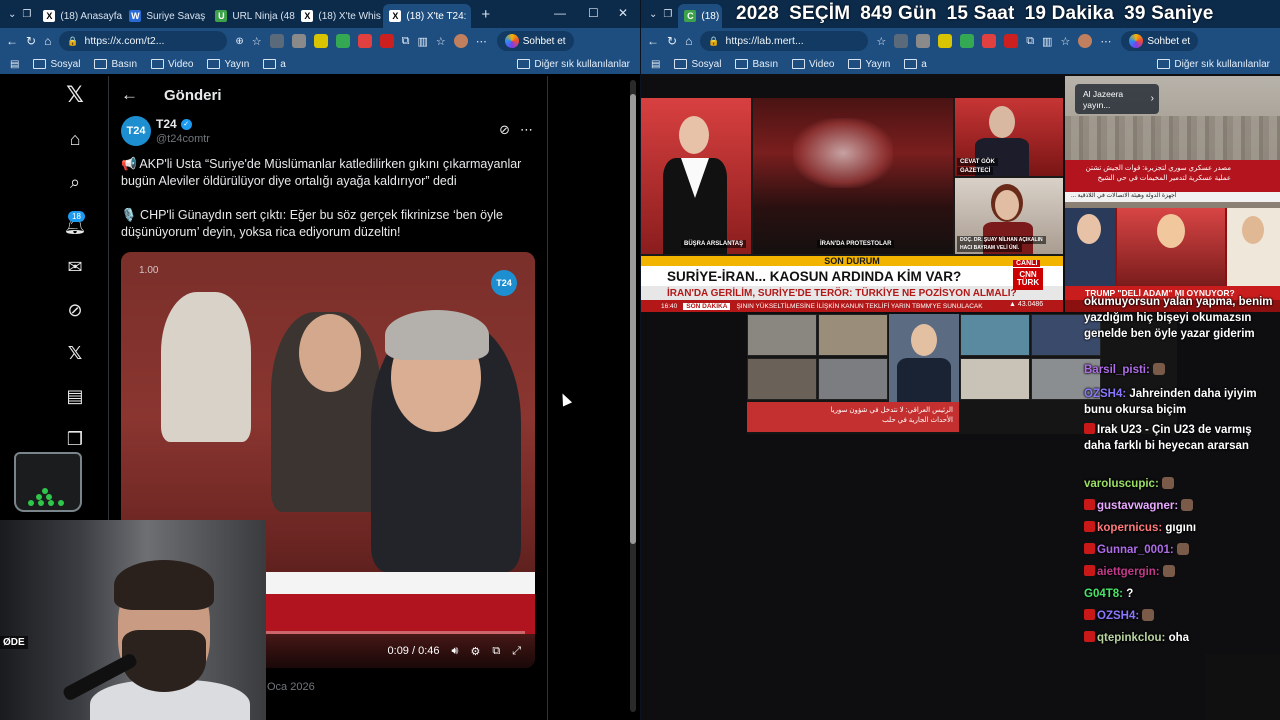  What do you see at coordinates (75, 182) in the screenshot?
I see `explore-search-icon: ⌕` at bounding box center [75, 182].